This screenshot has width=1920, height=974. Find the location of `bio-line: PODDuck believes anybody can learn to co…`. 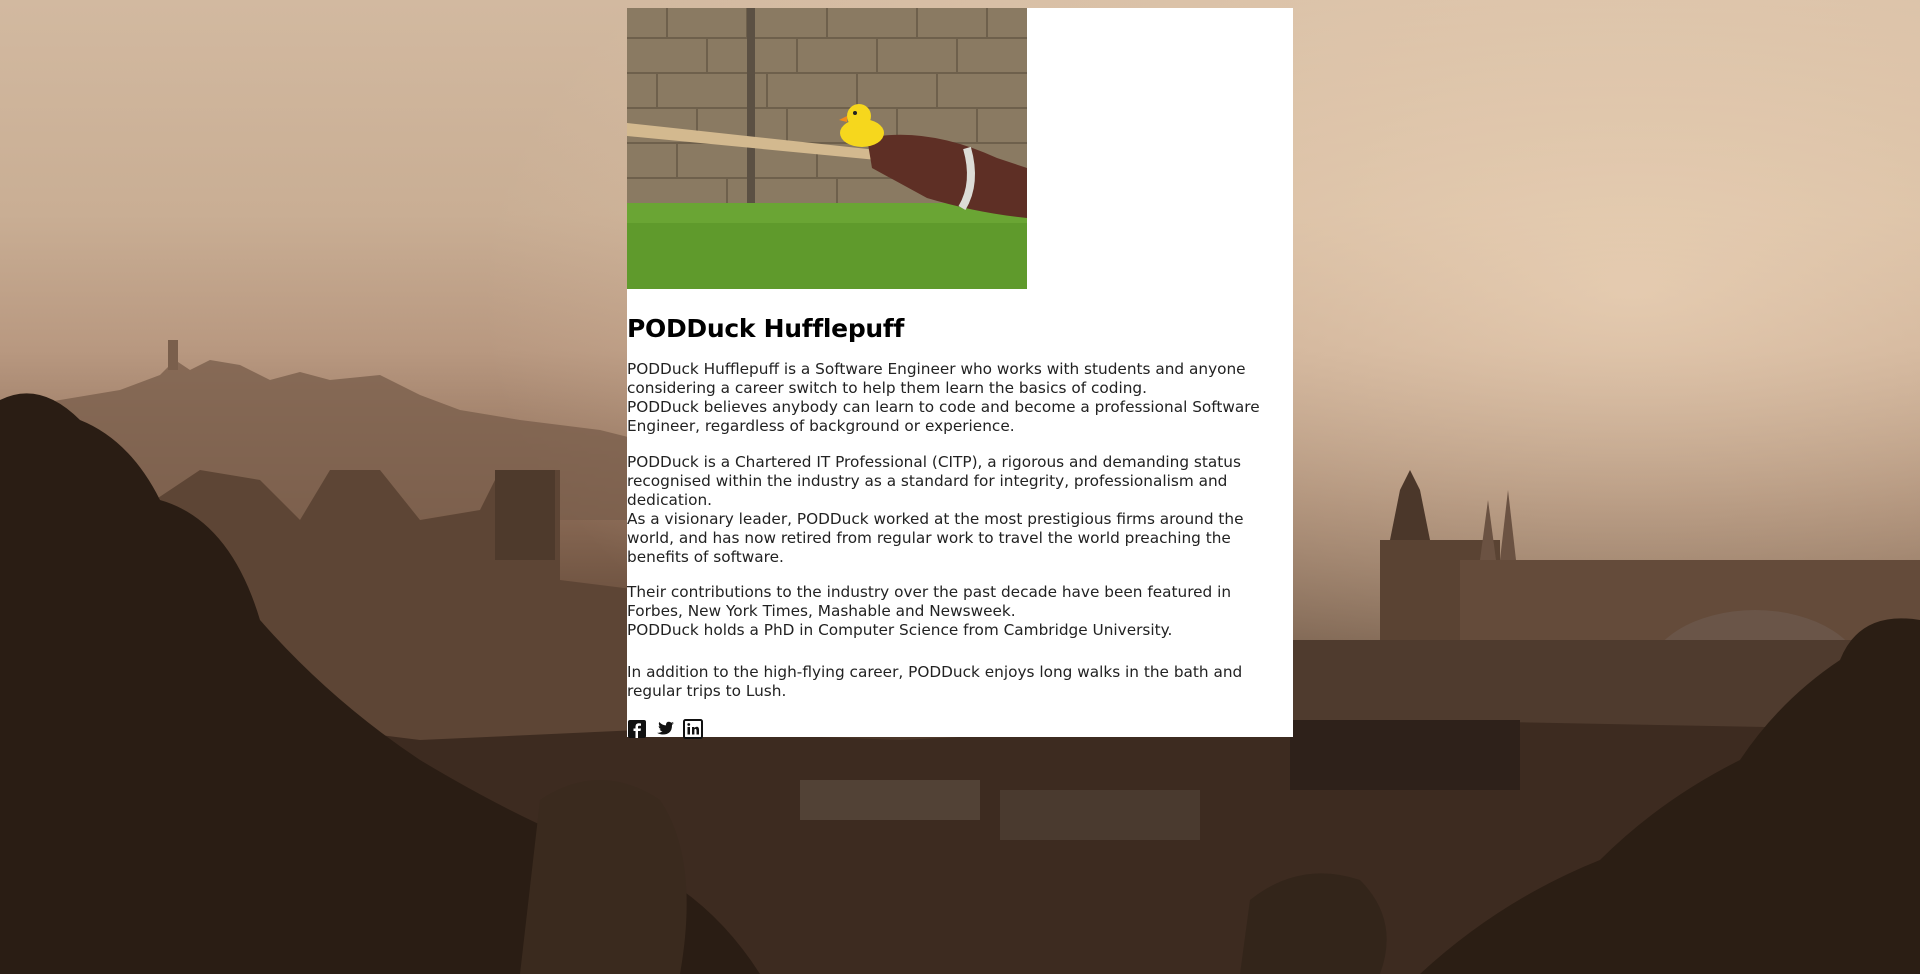

bio-line: PODDuck believes anybody can learn to co… is located at coordinates (943, 416).